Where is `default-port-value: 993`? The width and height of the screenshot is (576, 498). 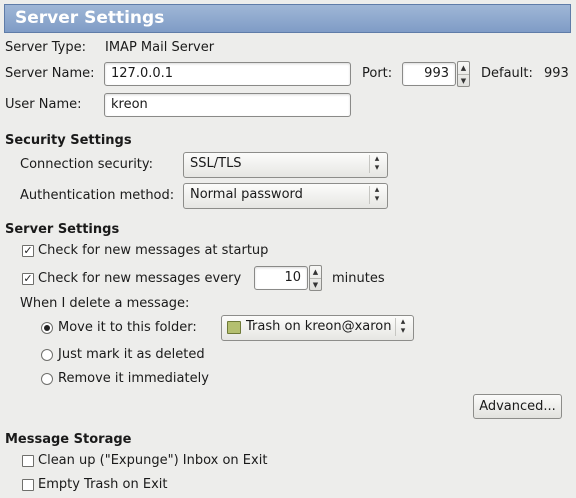
default-port-value: 993 is located at coordinates (556, 73).